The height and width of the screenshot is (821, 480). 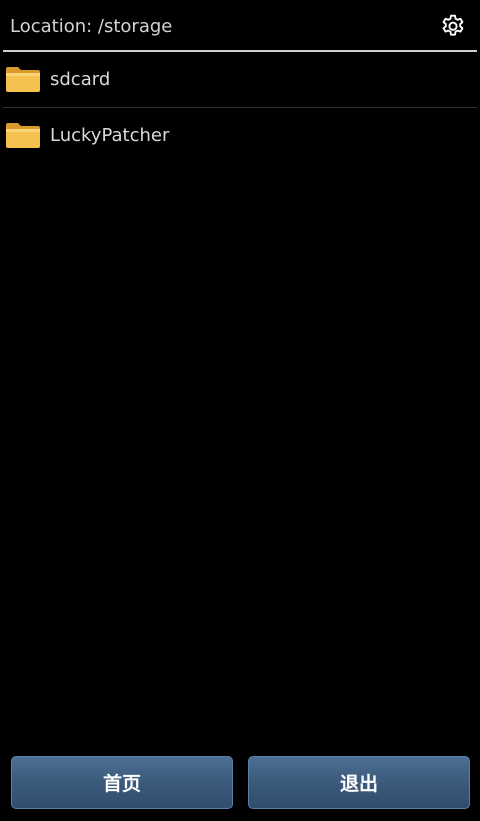 I want to click on list-item: sdcard, so click(x=240, y=80).